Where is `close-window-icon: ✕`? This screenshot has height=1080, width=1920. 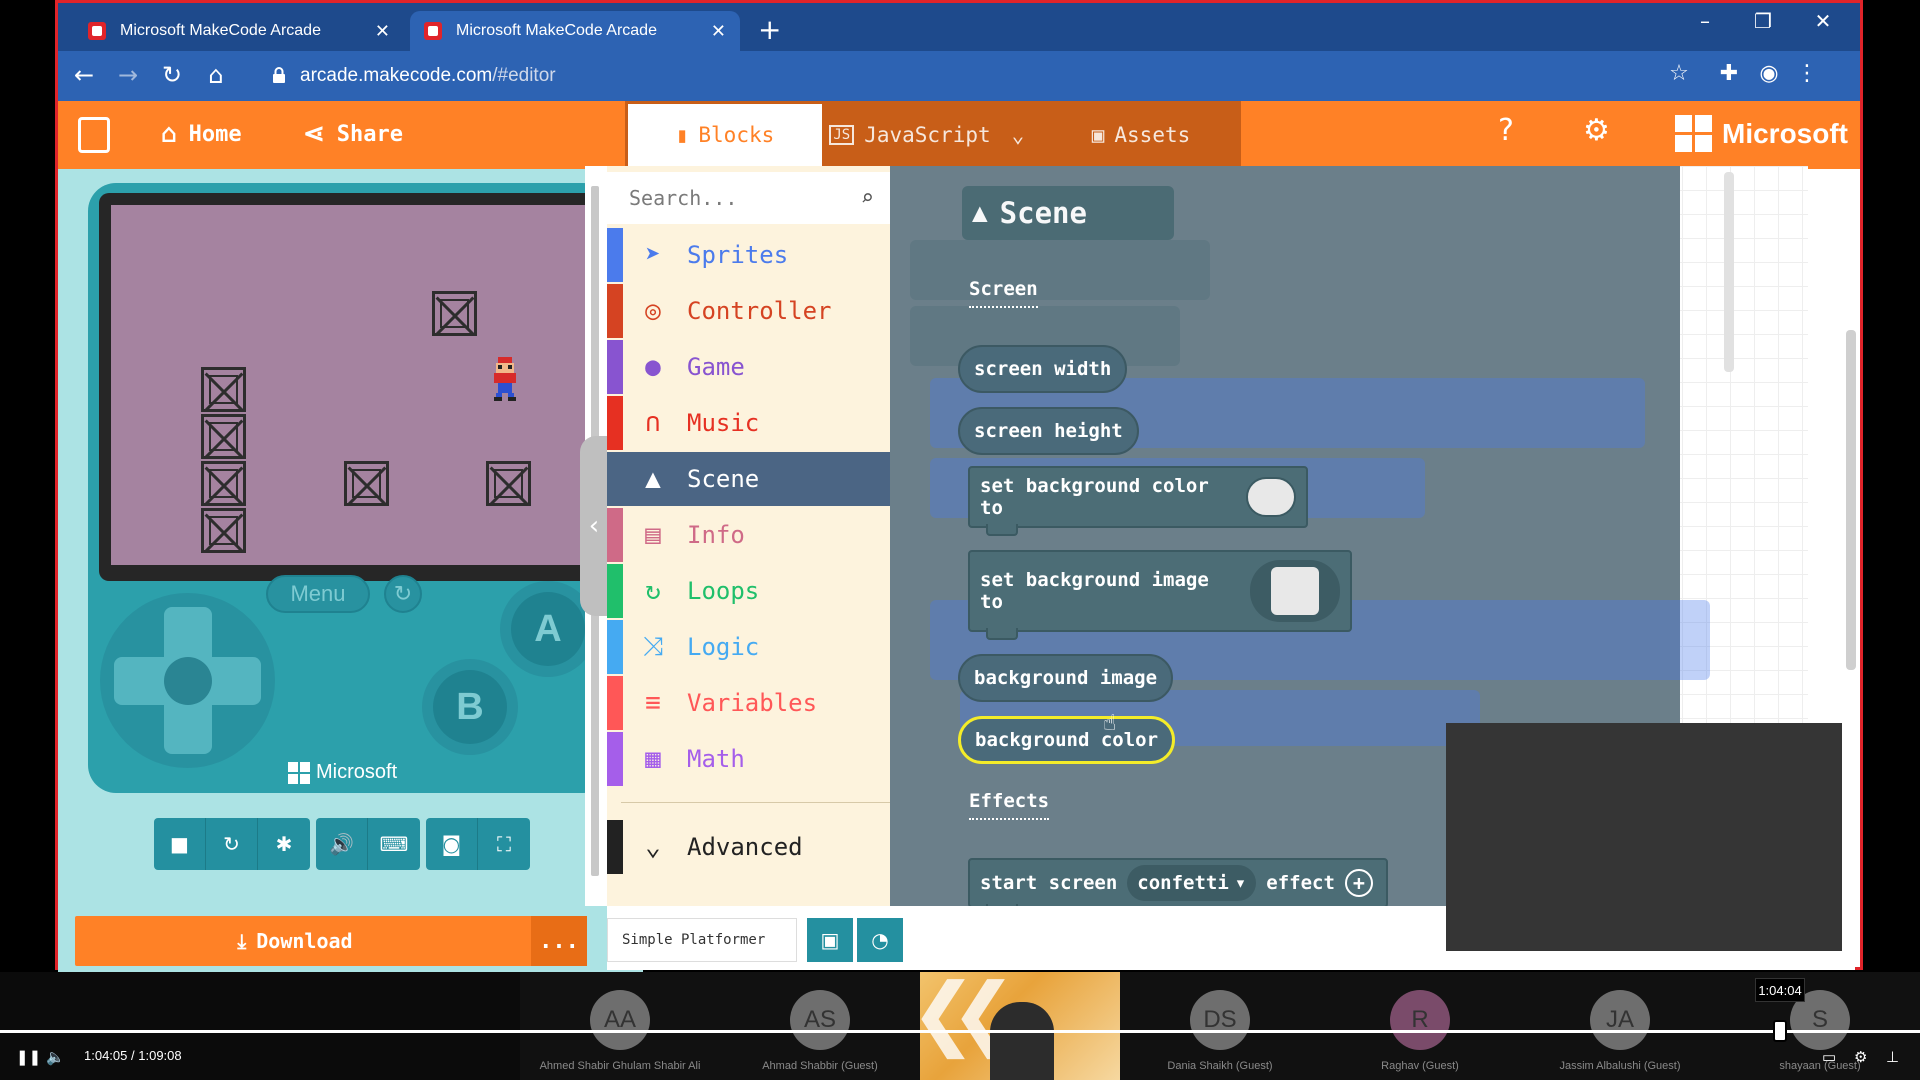 close-window-icon: ✕ is located at coordinates (1823, 21).